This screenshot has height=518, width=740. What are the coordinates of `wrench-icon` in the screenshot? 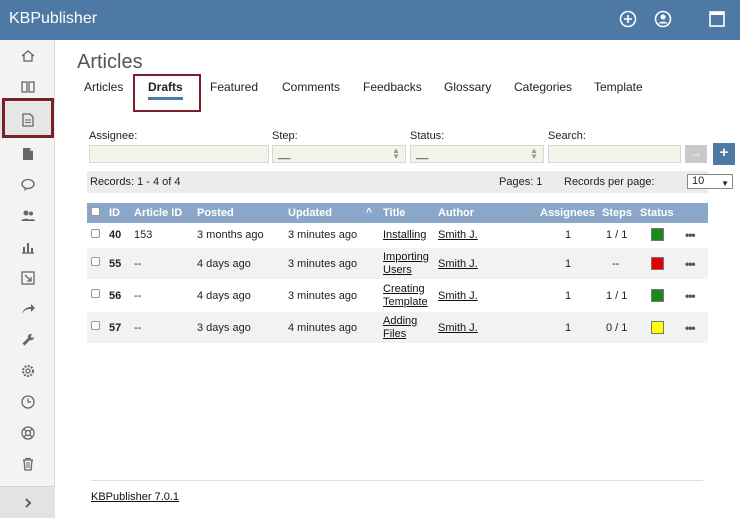 It's located at (28, 339).